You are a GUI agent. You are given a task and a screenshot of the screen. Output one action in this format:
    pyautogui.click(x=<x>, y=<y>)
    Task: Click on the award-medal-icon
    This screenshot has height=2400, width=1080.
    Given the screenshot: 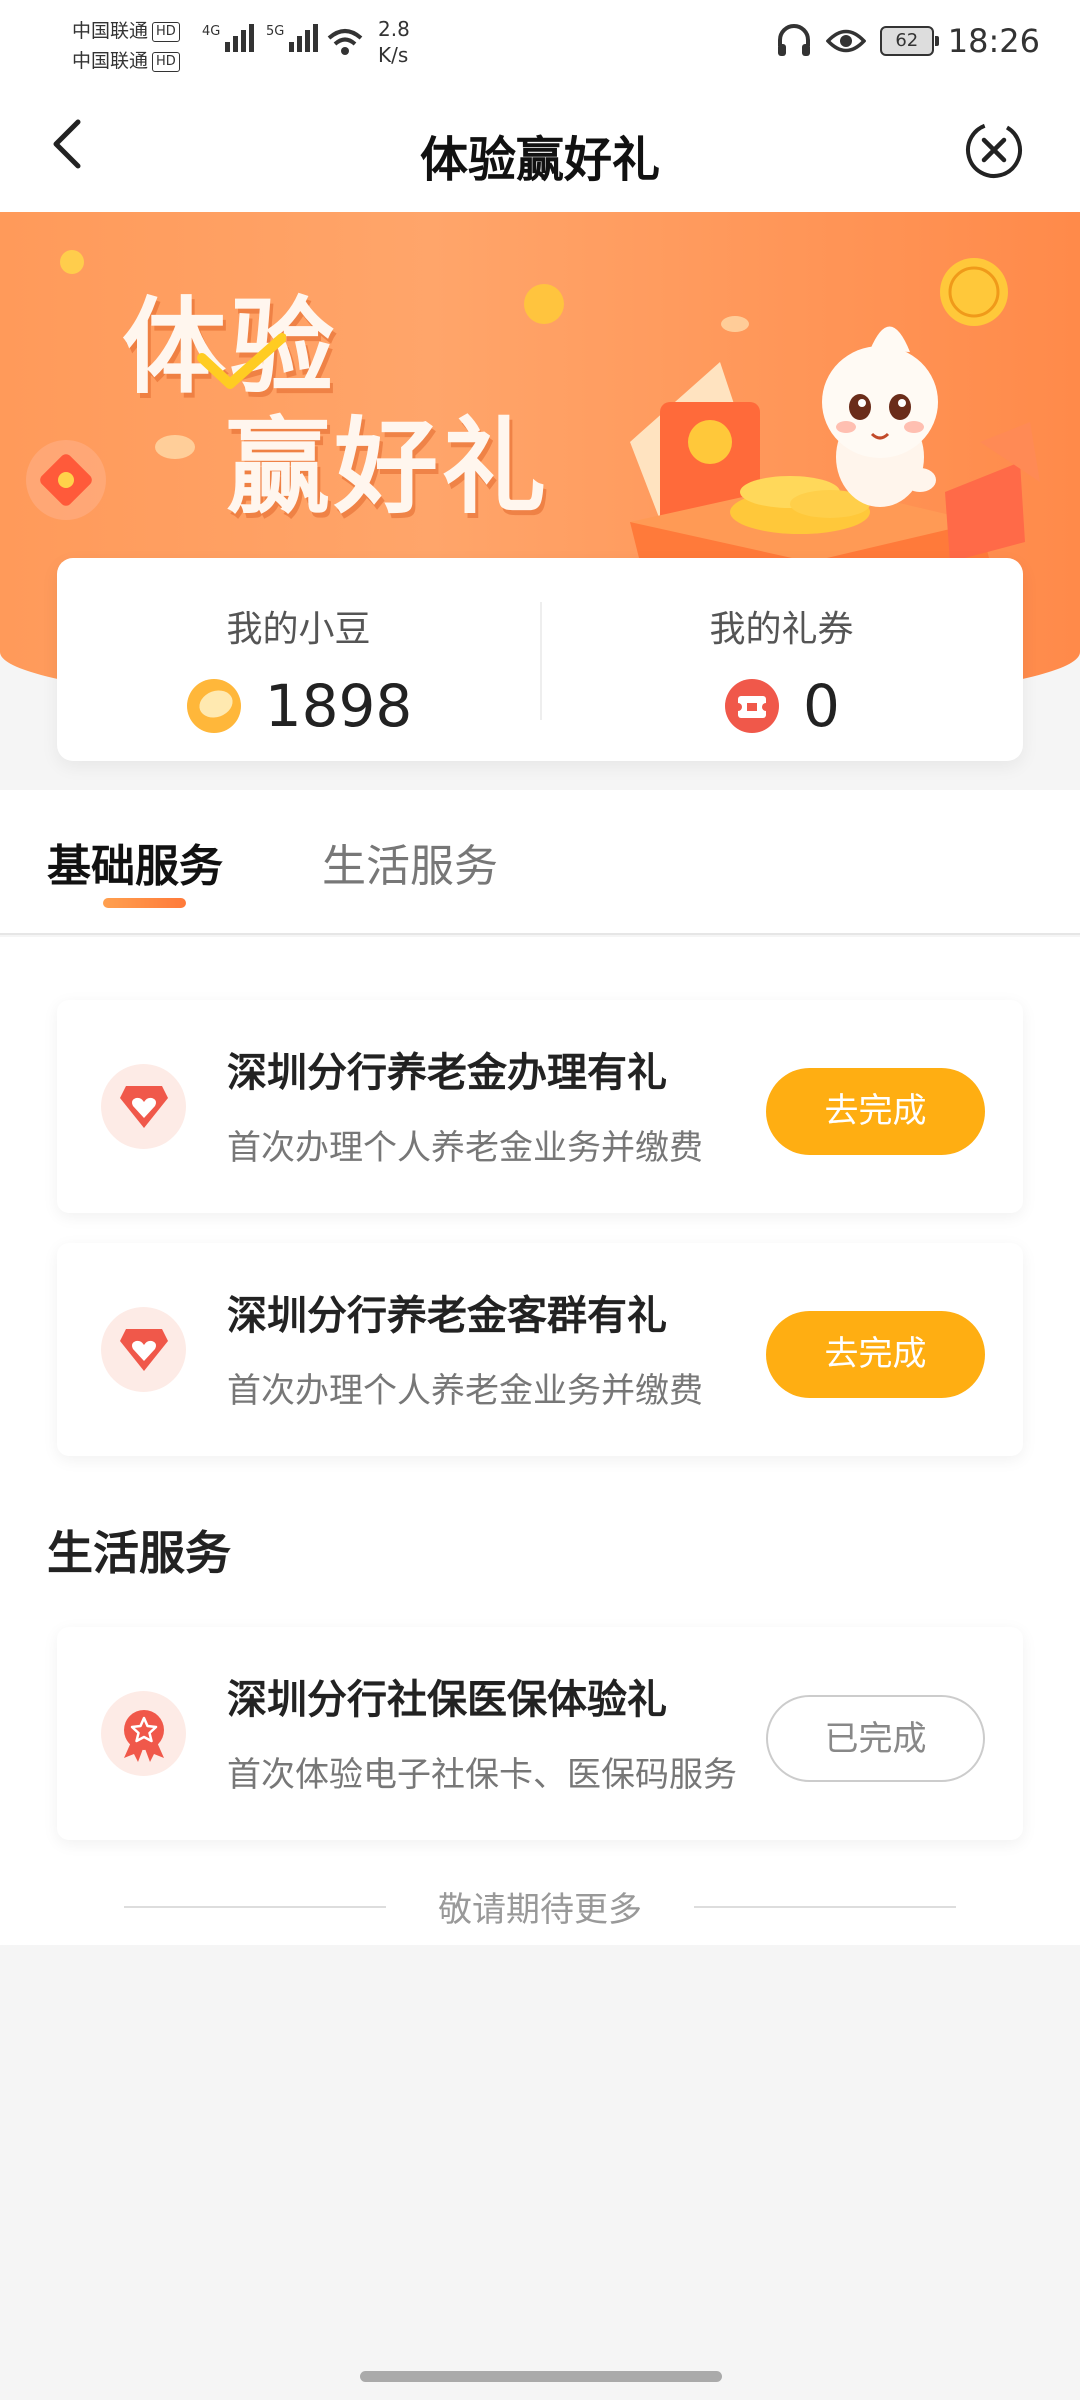 What is the action you would take?
    pyautogui.click(x=143, y=1733)
    